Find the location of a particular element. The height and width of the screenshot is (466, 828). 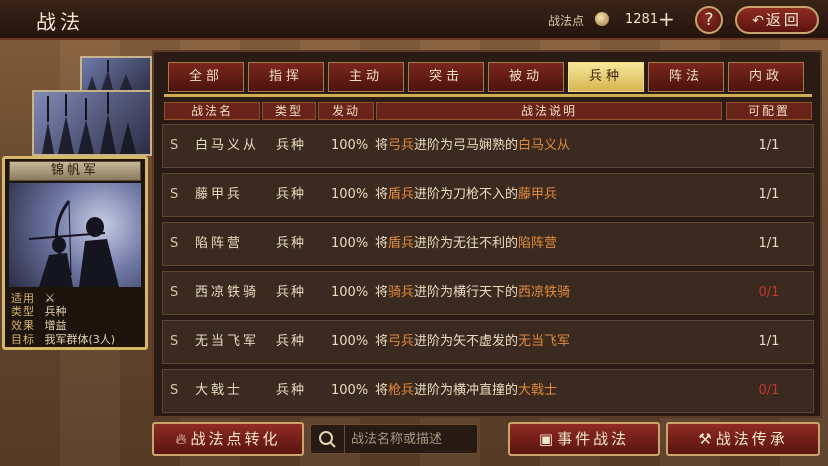

header-configurable: 可配置 is located at coordinates (769, 111).